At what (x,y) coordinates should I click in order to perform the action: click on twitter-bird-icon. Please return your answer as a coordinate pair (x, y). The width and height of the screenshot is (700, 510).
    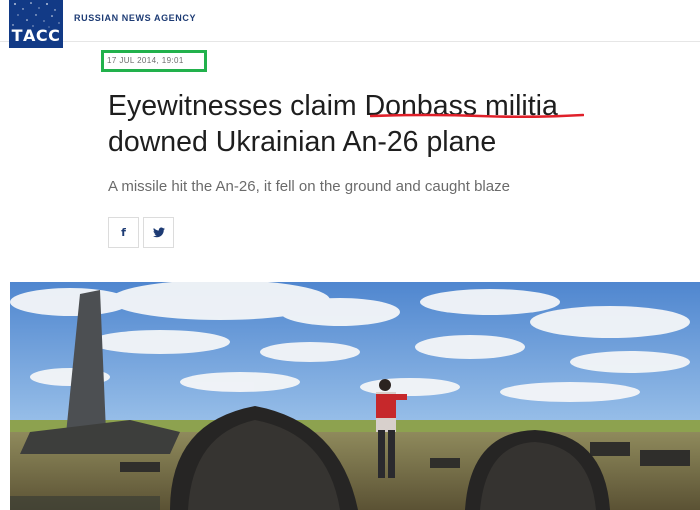
    Looking at the image, I should click on (158, 232).